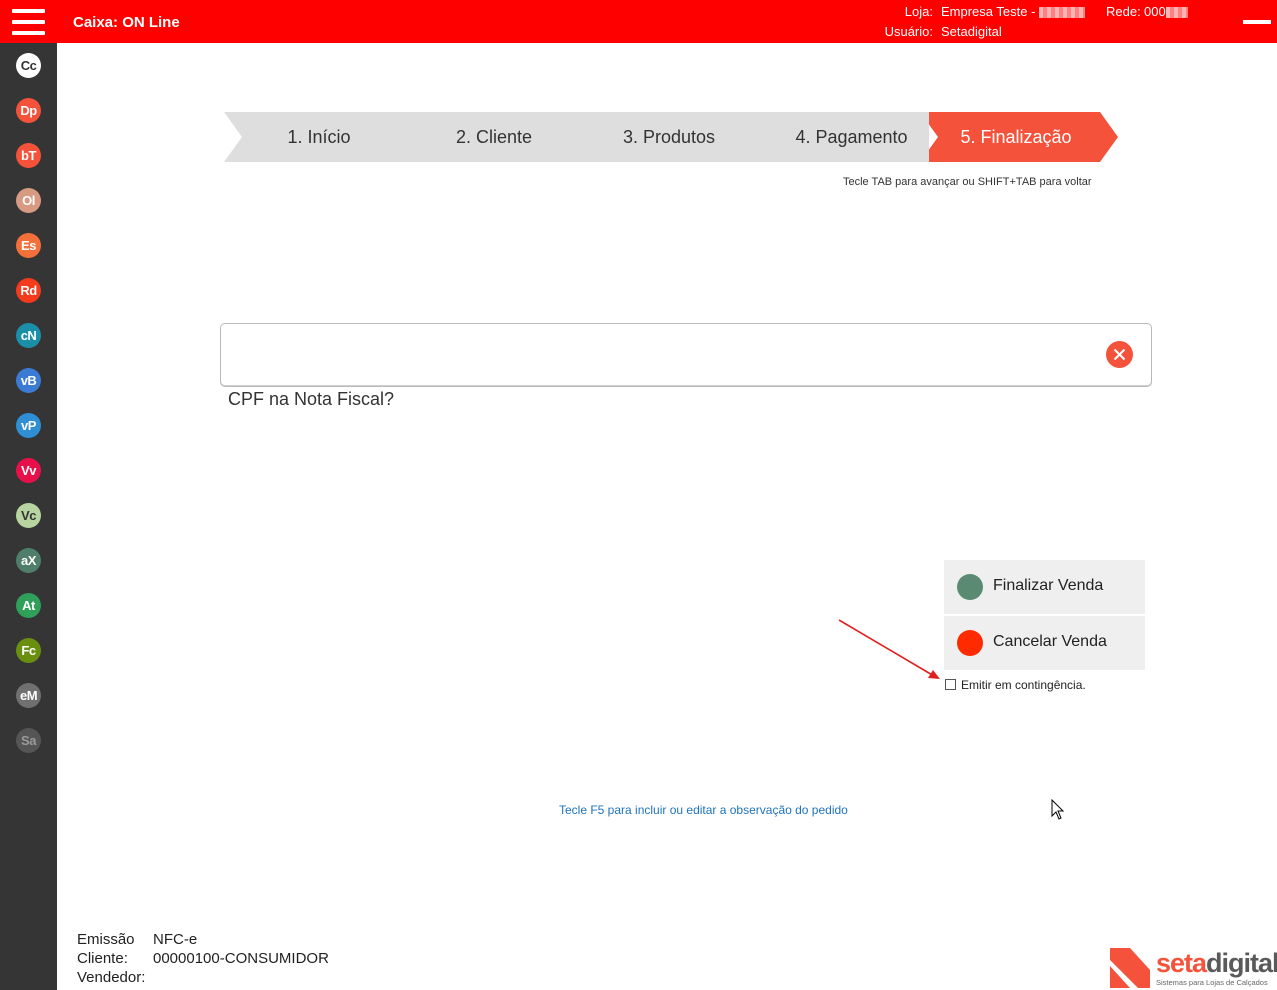  Describe the element at coordinates (28, 110) in the screenshot. I see `sidebar-item-dp: Dp` at that location.